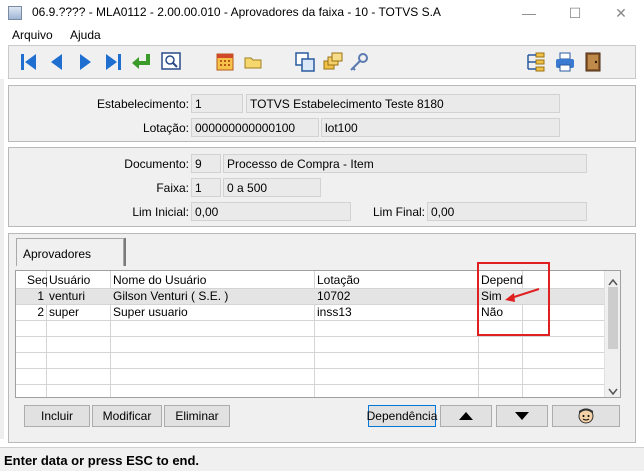 This screenshot has height=471, width=644. Describe the element at coordinates (402, 416) in the screenshot. I see `dependencia-button: Dependência` at that location.